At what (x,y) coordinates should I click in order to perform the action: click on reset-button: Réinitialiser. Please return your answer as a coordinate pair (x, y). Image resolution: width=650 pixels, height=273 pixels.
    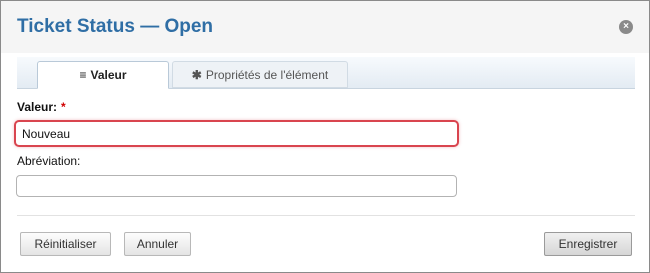
    Looking at the image, I should click on (65, 244).